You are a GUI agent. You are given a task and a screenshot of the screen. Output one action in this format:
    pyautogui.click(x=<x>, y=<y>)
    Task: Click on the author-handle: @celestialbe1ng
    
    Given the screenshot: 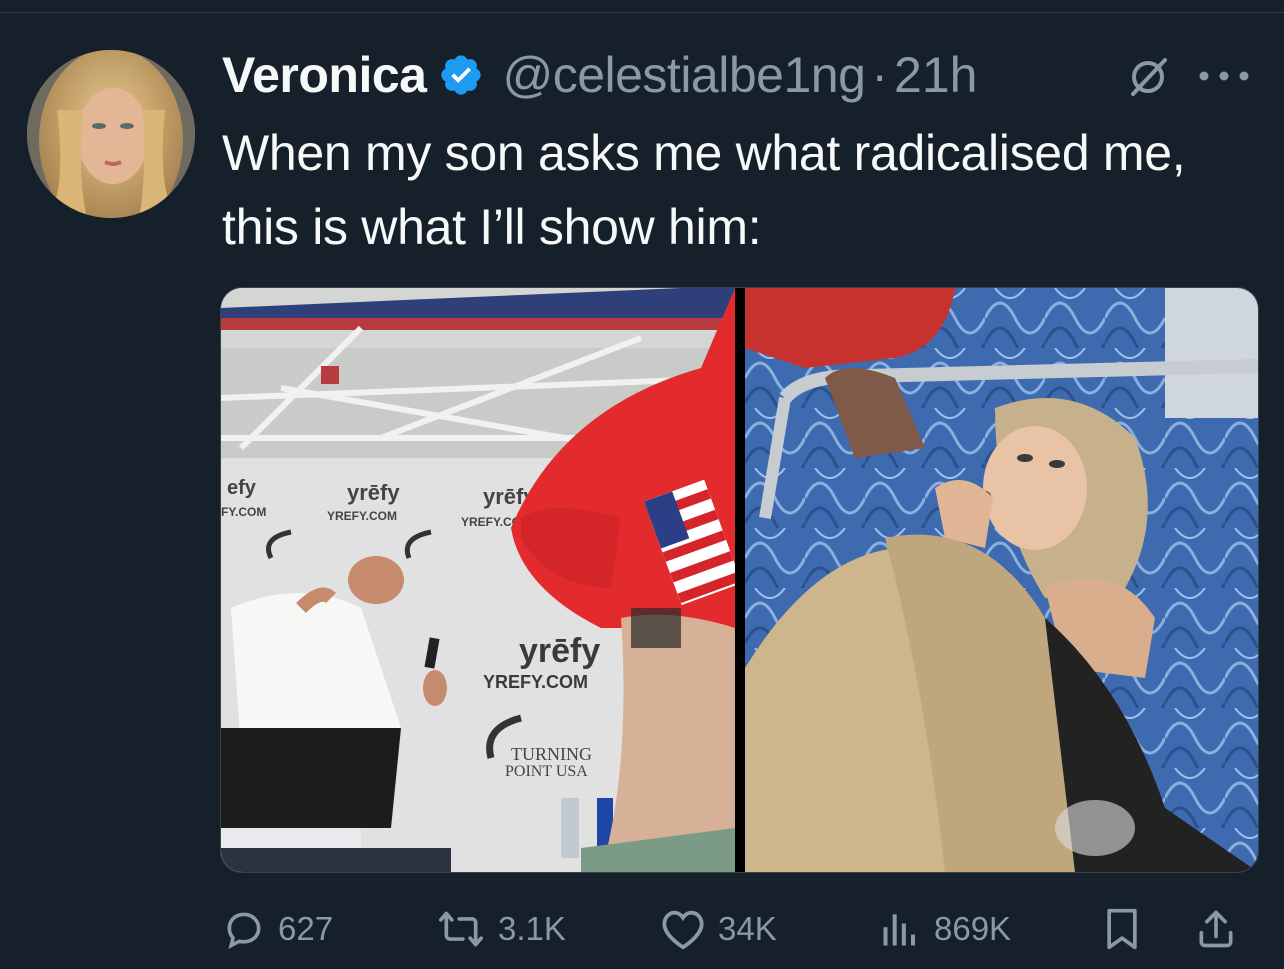 What is the action you would take?
    pyautogui.click(x=683, y=75)
    